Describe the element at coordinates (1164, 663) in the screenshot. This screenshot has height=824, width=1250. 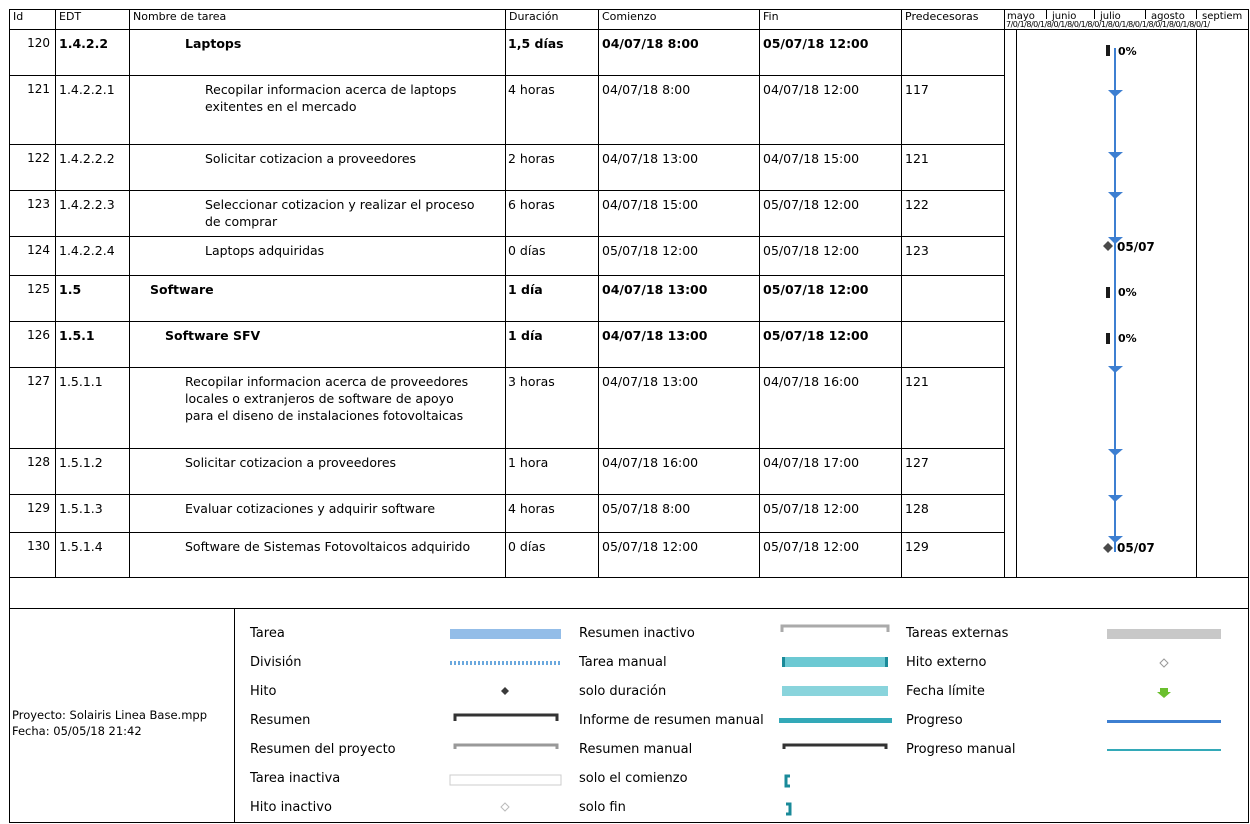
I see `external-milestone-swatch` at that location.